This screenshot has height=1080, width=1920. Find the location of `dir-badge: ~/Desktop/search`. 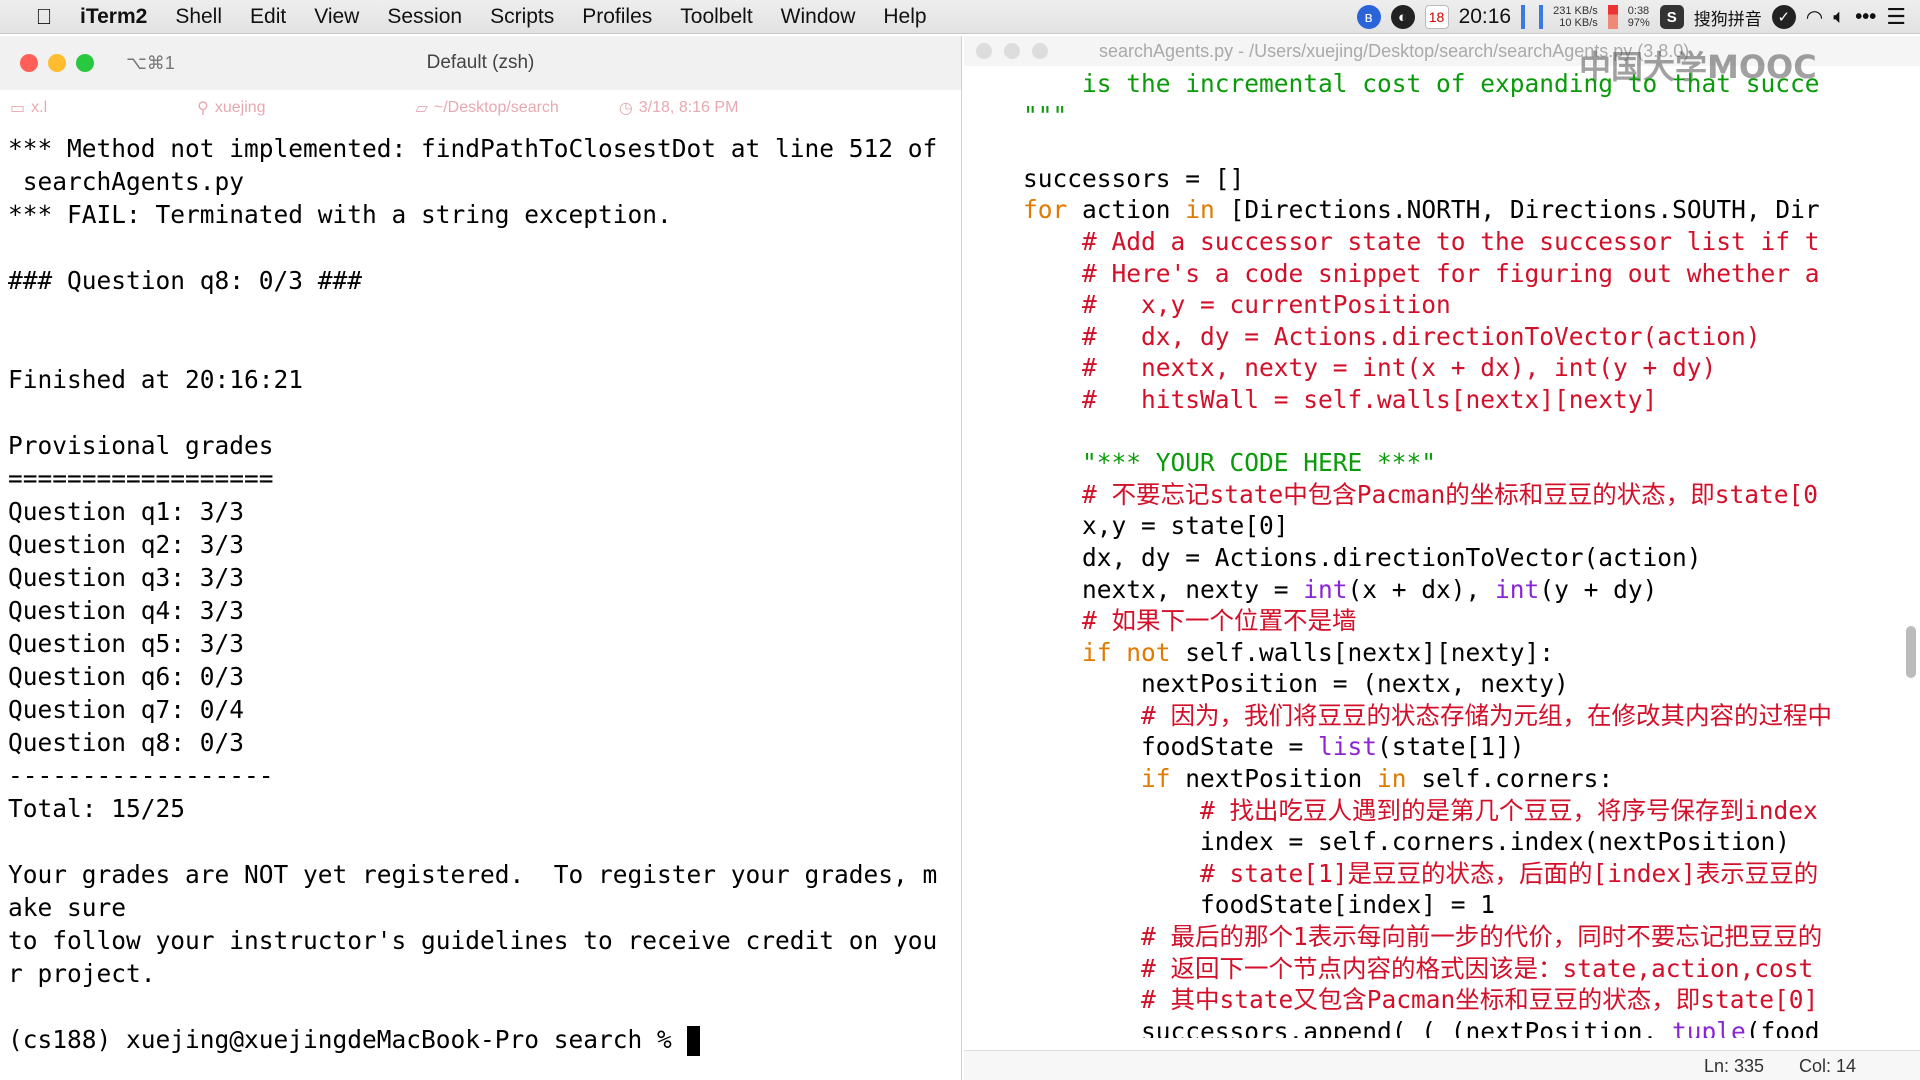

dir-badge: ~/Desktop/search is located at coordinates (496, 107).